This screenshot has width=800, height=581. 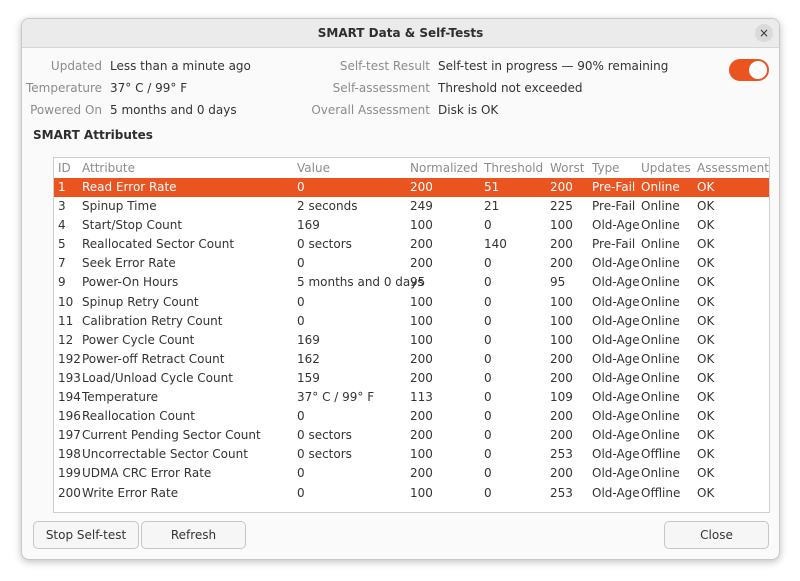 What do you see at coordinates (418, 282) in the screenshot?
I see `cell-normalized: 95` at bounding box center [418, 282].